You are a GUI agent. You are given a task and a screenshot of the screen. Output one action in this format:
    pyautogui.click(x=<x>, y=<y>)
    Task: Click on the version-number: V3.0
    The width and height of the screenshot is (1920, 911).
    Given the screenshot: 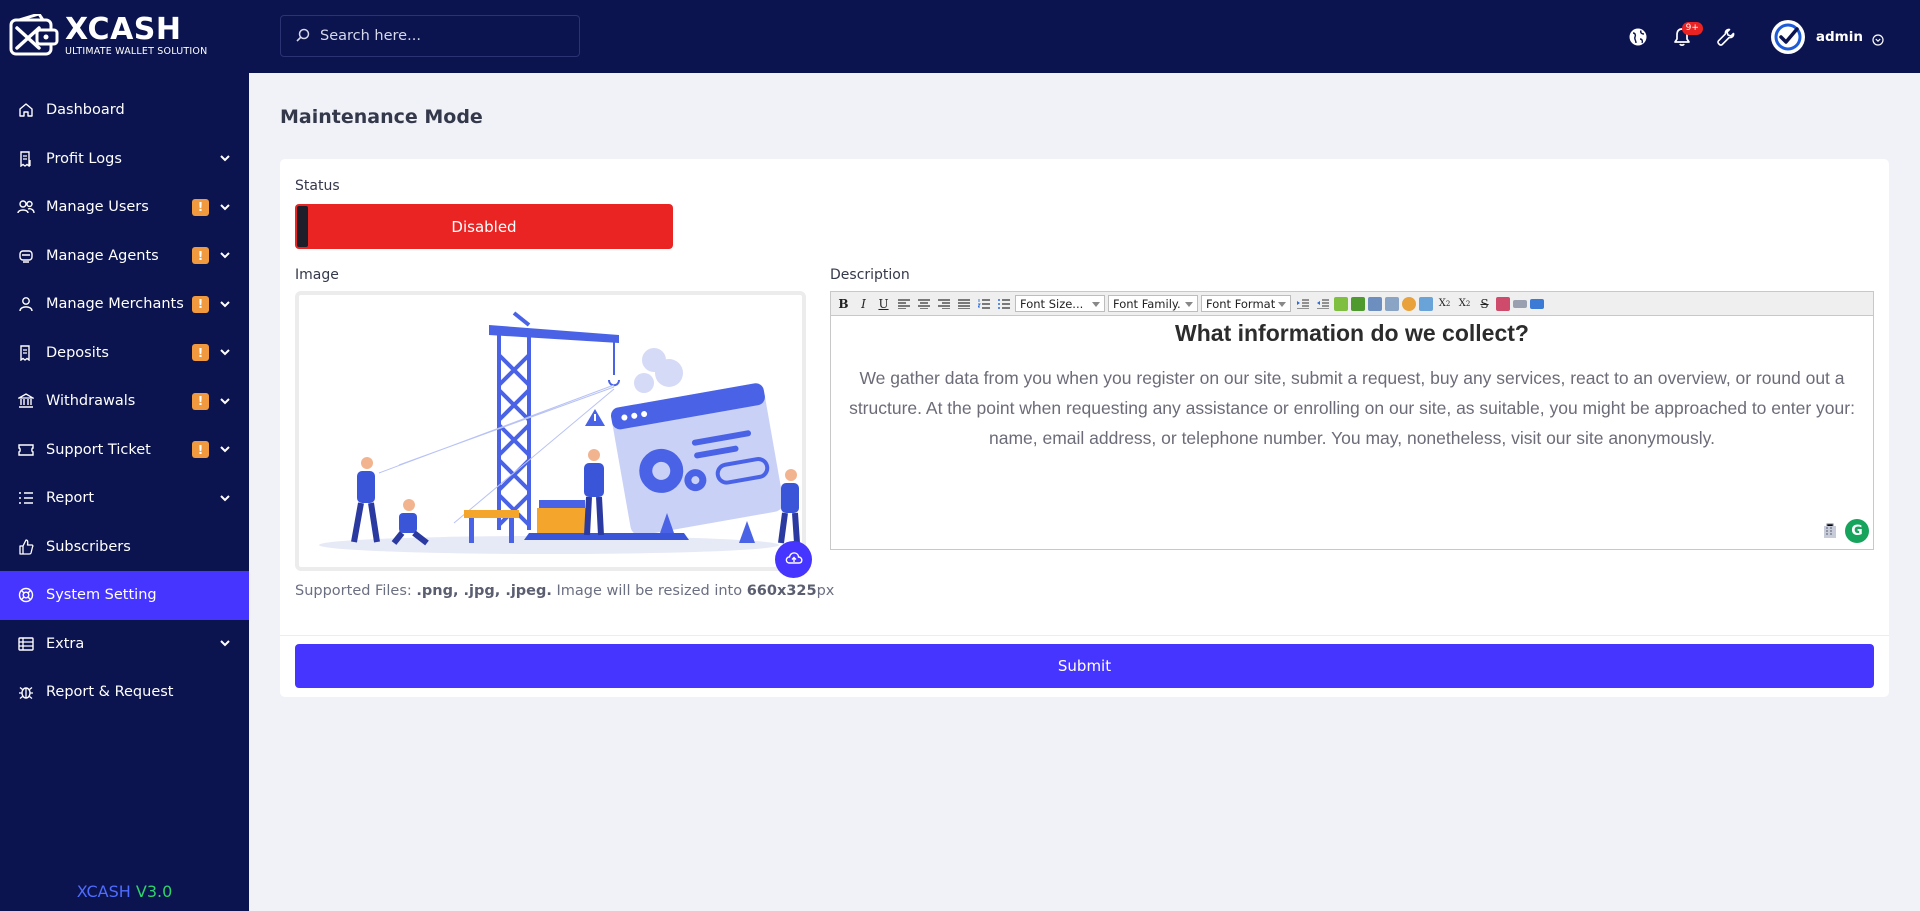 What is the action you would take?
    pyautogui.click(x=154, y=891)
    